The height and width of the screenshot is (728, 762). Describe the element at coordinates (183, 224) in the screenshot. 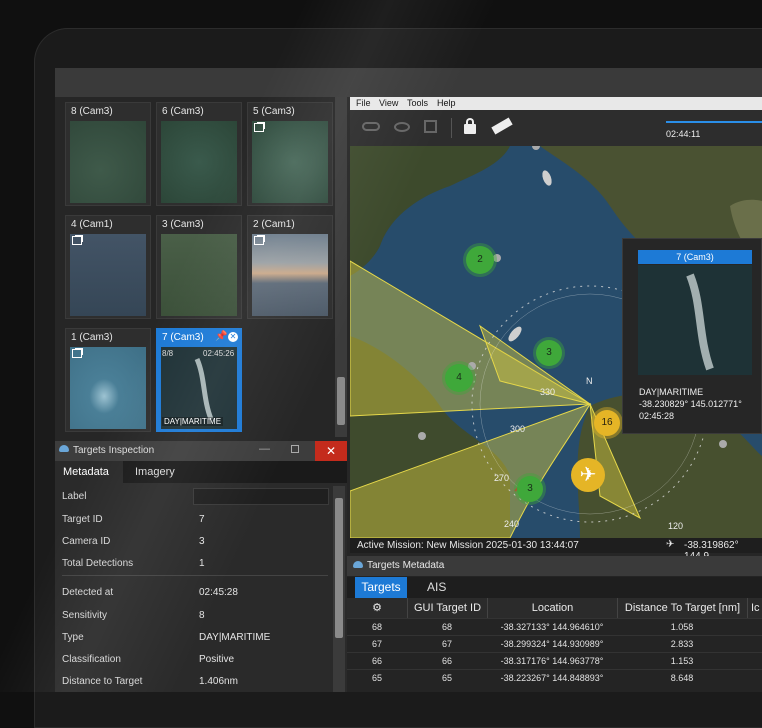

I see `thumb-label: 3 (Cam3)` at that location.